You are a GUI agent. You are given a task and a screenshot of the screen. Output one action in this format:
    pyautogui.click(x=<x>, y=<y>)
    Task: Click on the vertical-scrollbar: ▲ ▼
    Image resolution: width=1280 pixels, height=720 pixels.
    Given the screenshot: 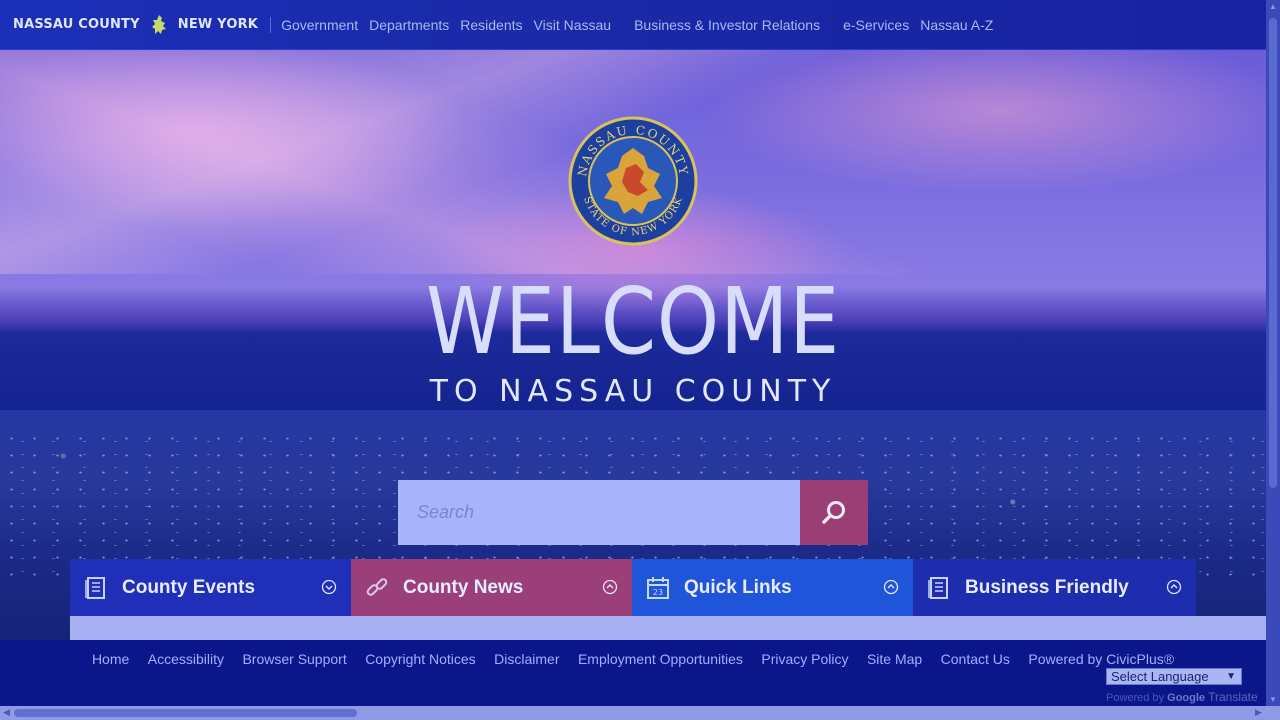 What is the action you would take?
    pyautogui.click(x=1273, y=353)
    